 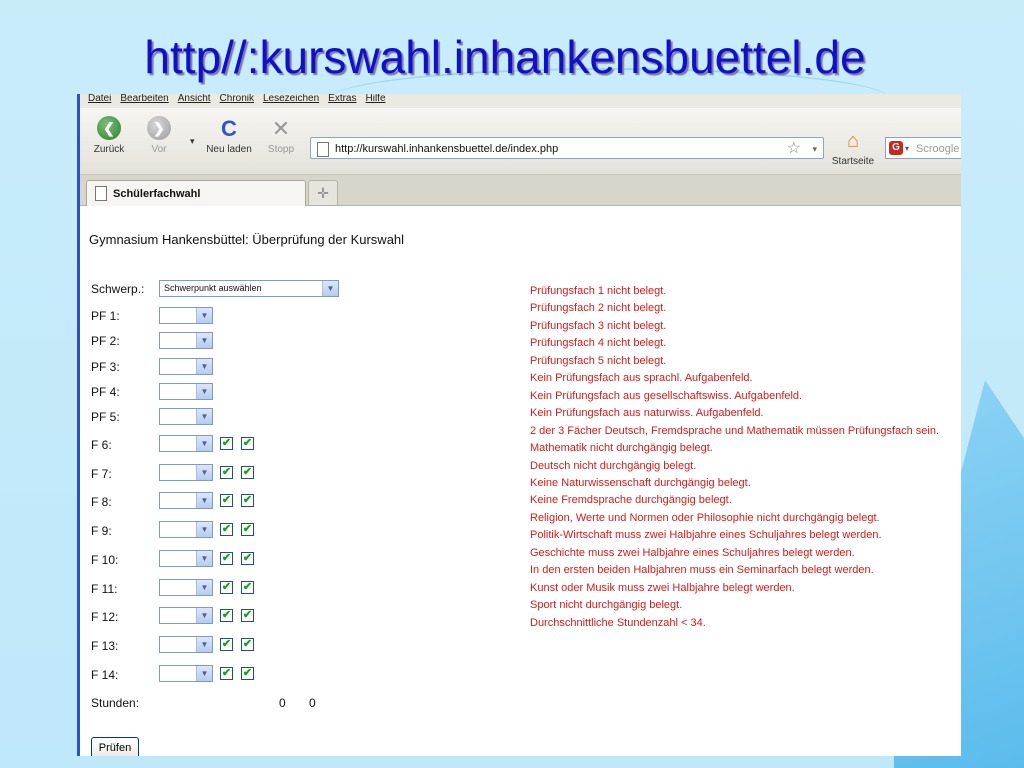 I want to click on search-placeholder: Scroogle, so click(x=938, y=149).